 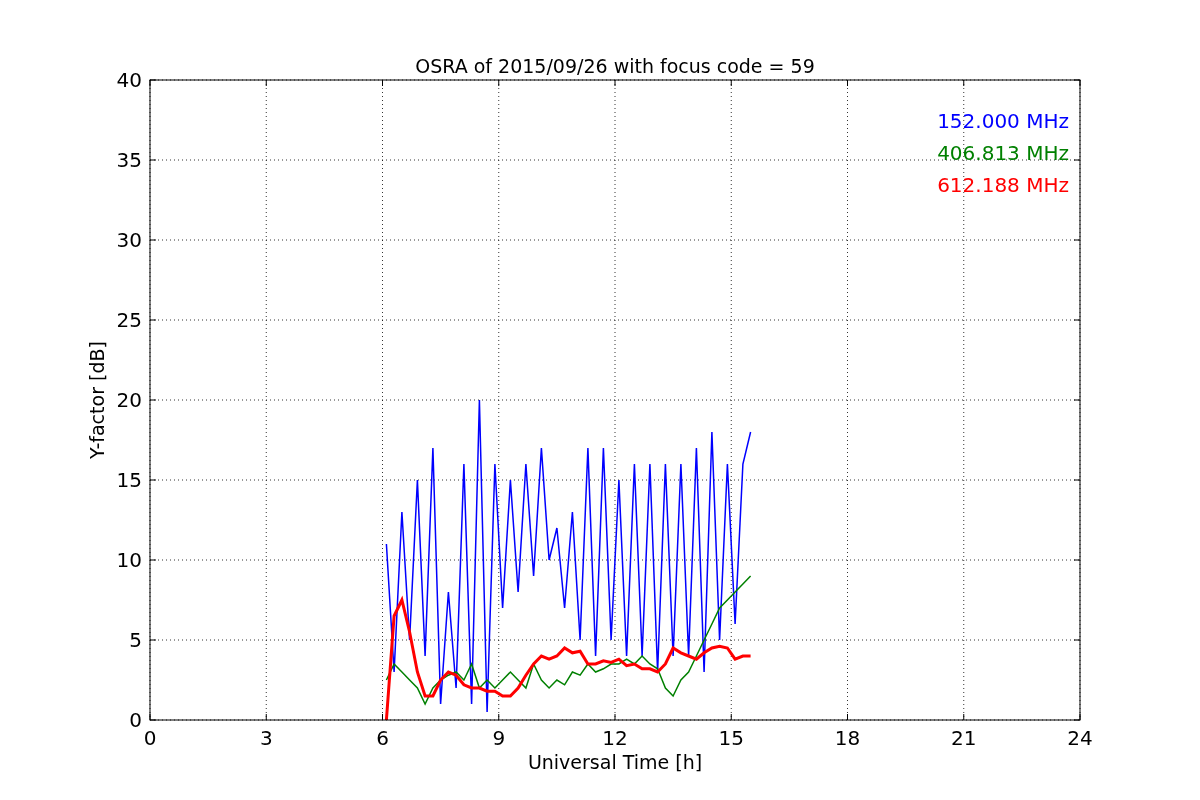 I want to click on tick-label: 10, so click(x=129, y=560).